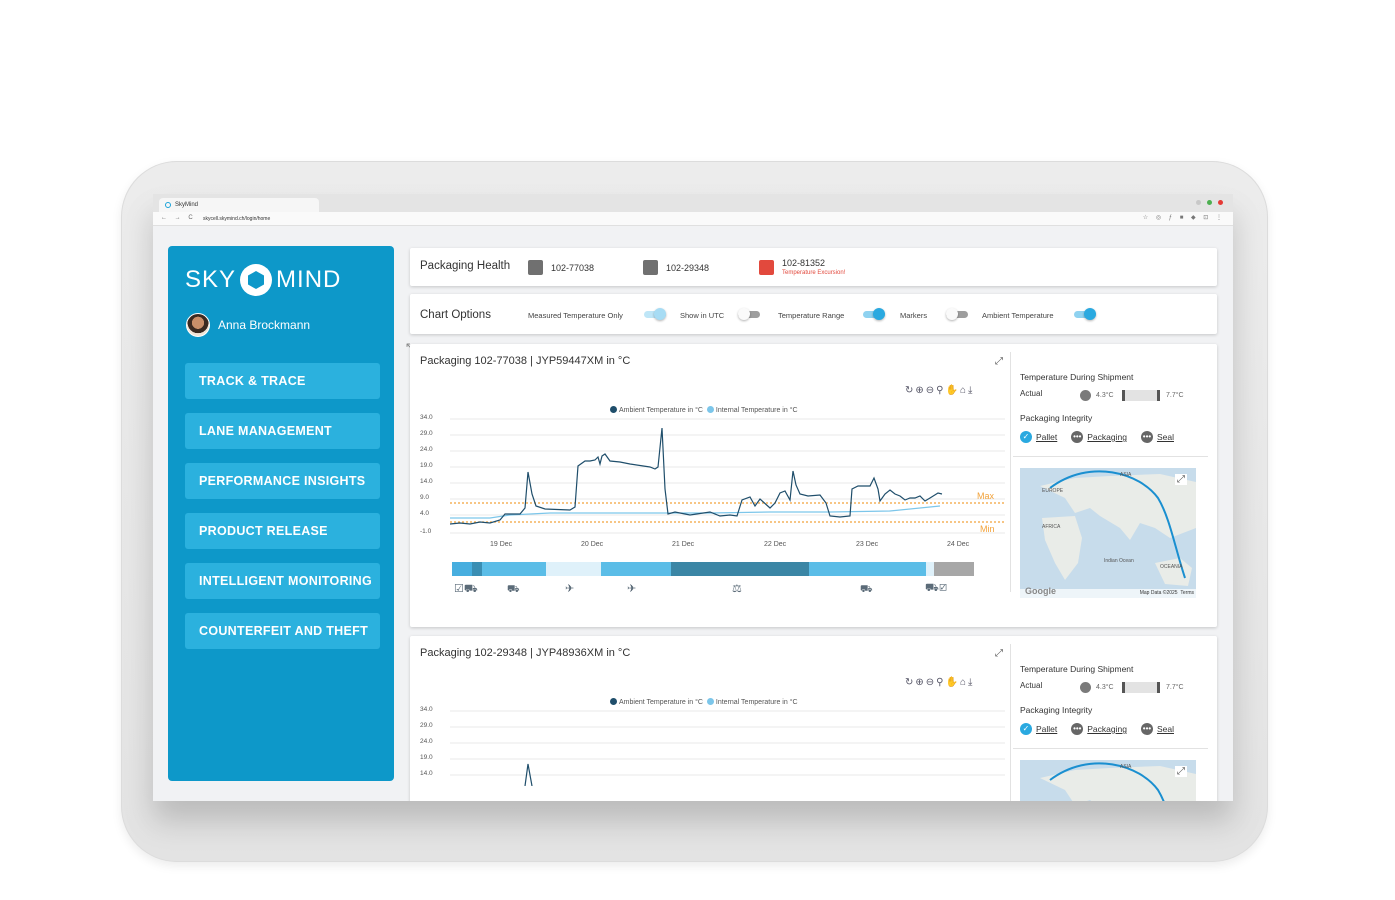  I want to click on ambient-temperature-toggle, so click(1085, 314).